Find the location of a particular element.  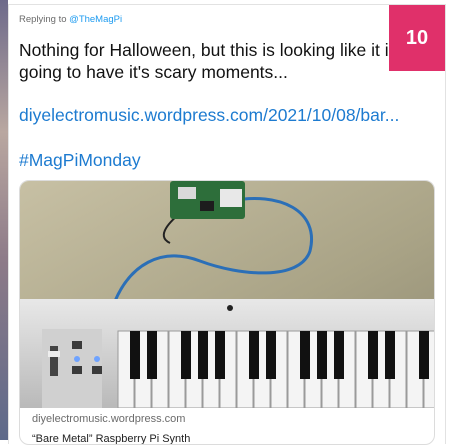

replying-to: Replying to @TheMagPi is located at coordinates (70, 19).